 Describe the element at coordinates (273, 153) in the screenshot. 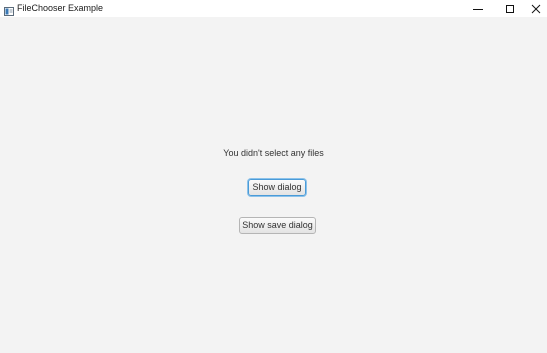

I see `selection-status-label: You didn't select any files` at that location.